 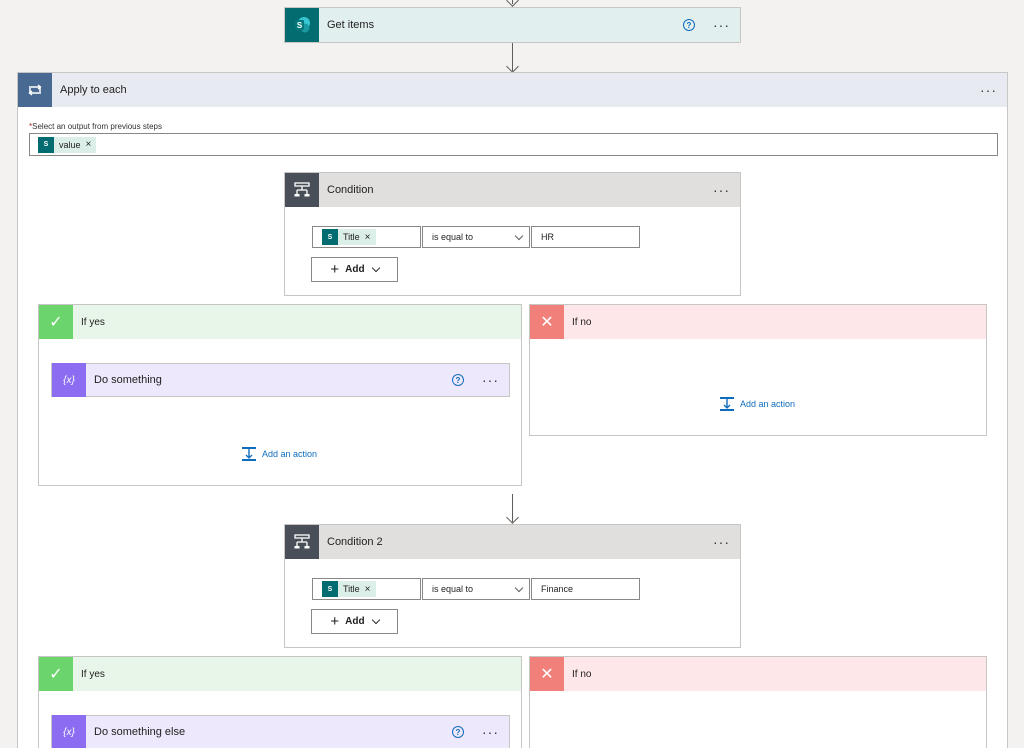 I want to click on get-items-card: S Get items ? ···, so click(x=512, y=25).